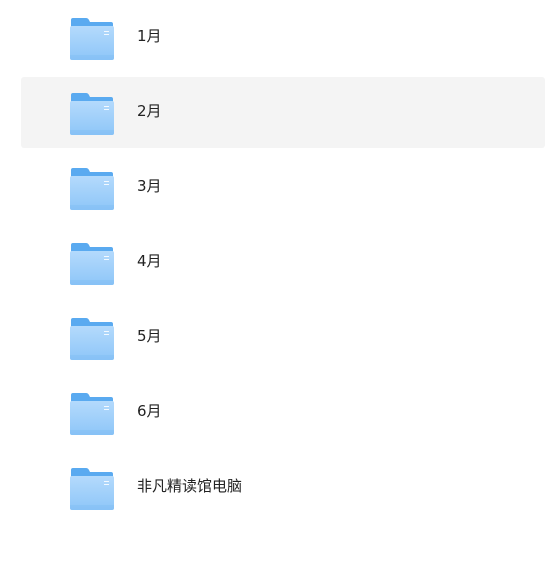  I want to click on folder-row-1: 1月, so click(283, 37).